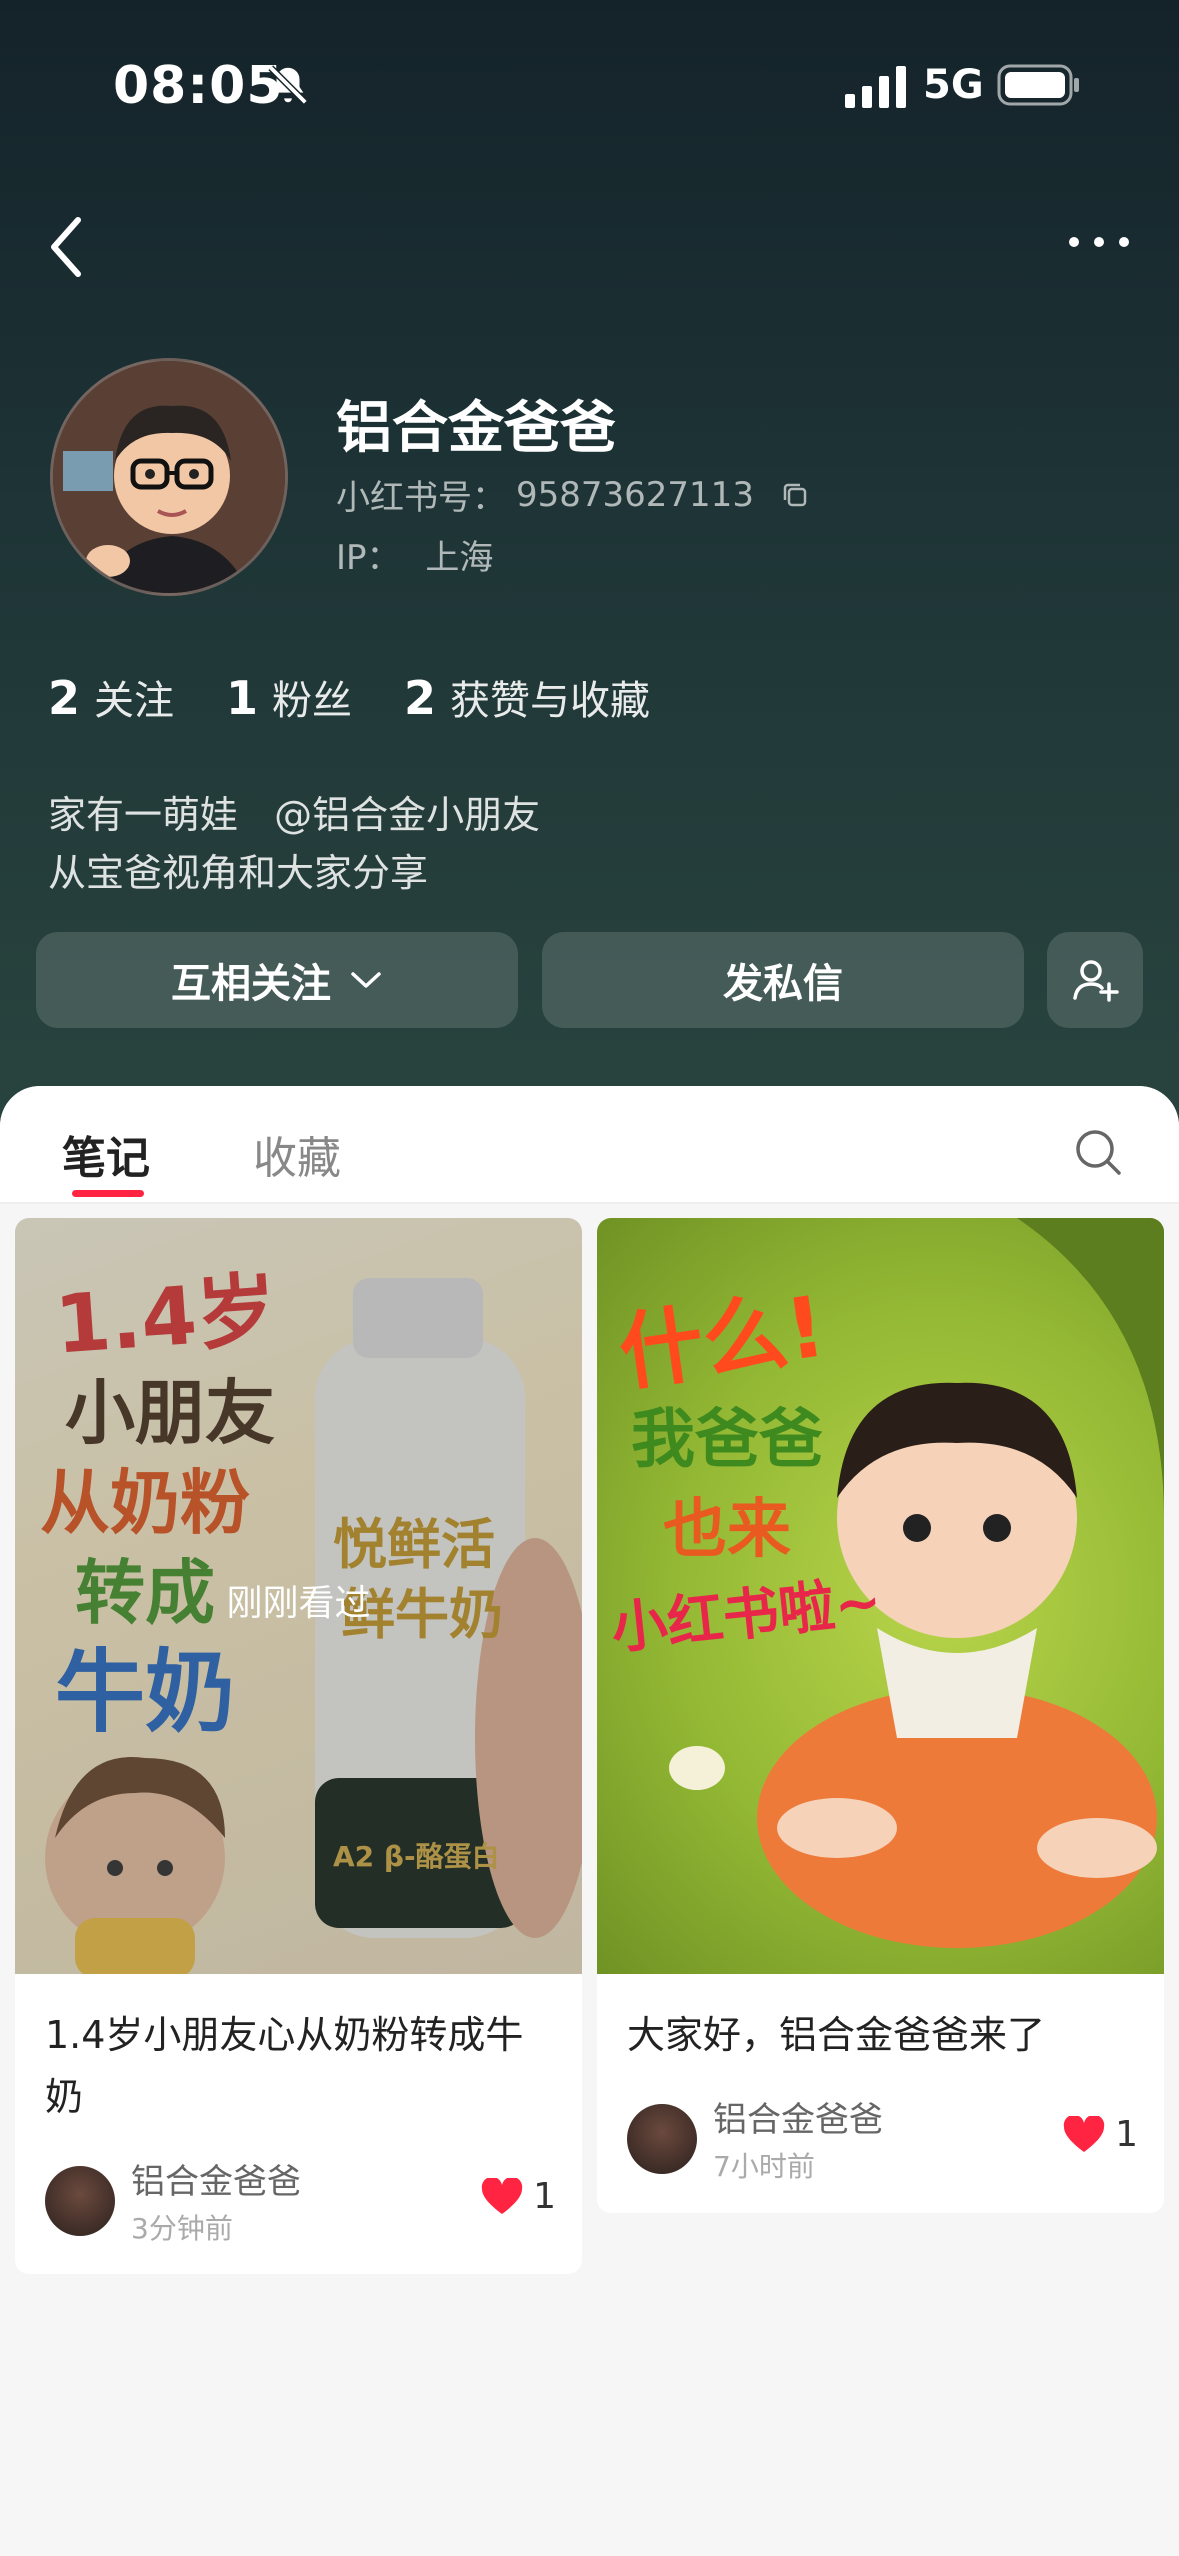  What do you see at coordinates (1038, 85) in the screenshot?
I see `battery-icon` at bounding box center [1038, 85].